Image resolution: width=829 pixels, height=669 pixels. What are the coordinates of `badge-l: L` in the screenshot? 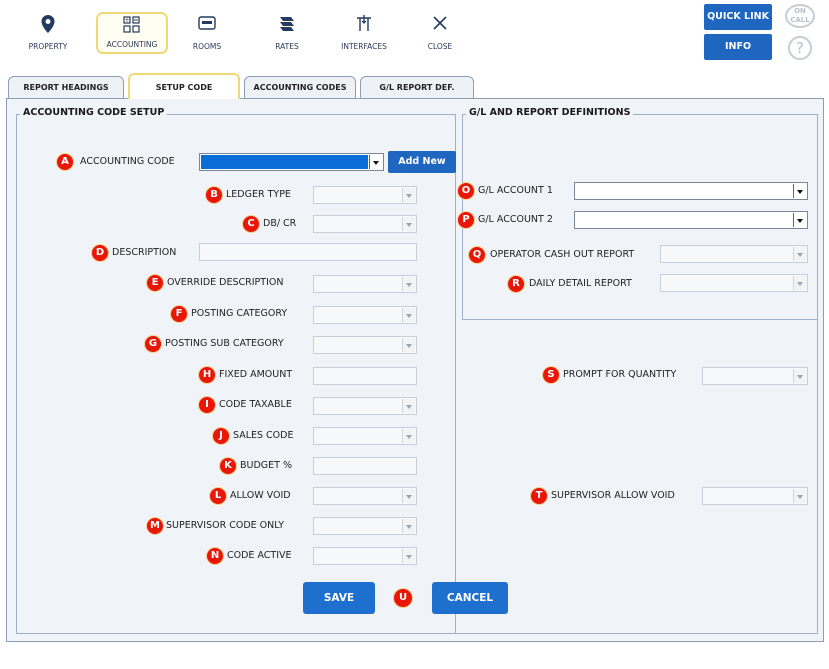 It's located at (218, 496).